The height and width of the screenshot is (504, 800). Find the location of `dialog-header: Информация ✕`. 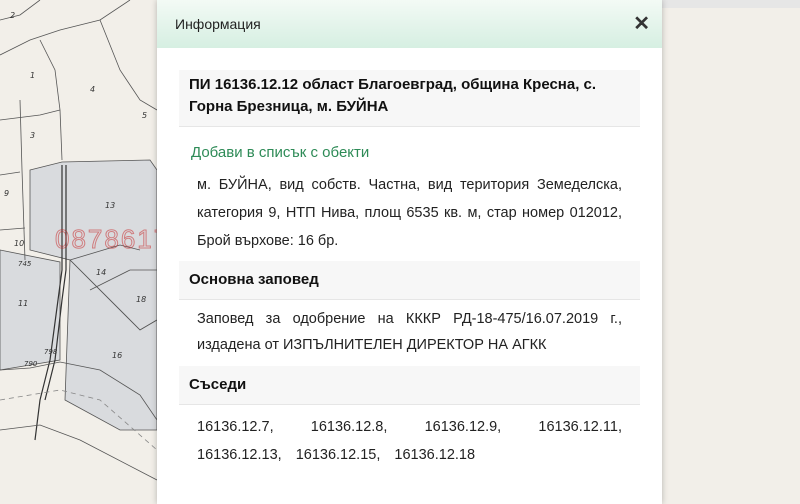

dialog-header: Информация ✕ is located at coordinates (409, 24).